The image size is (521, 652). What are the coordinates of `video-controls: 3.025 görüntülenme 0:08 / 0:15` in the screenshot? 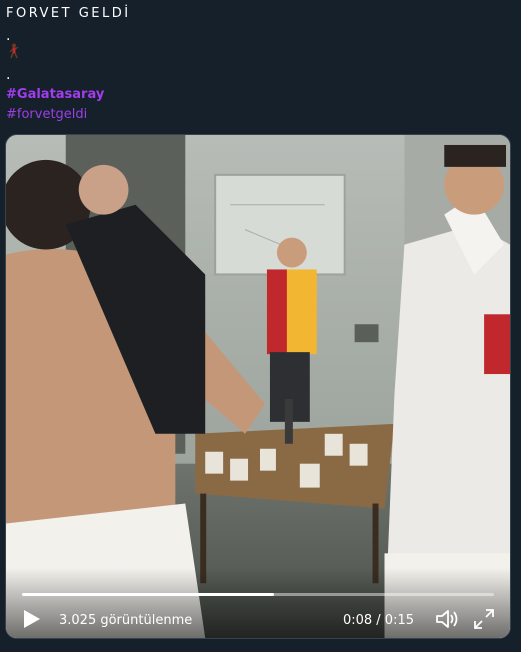 It's located at (258, 603).